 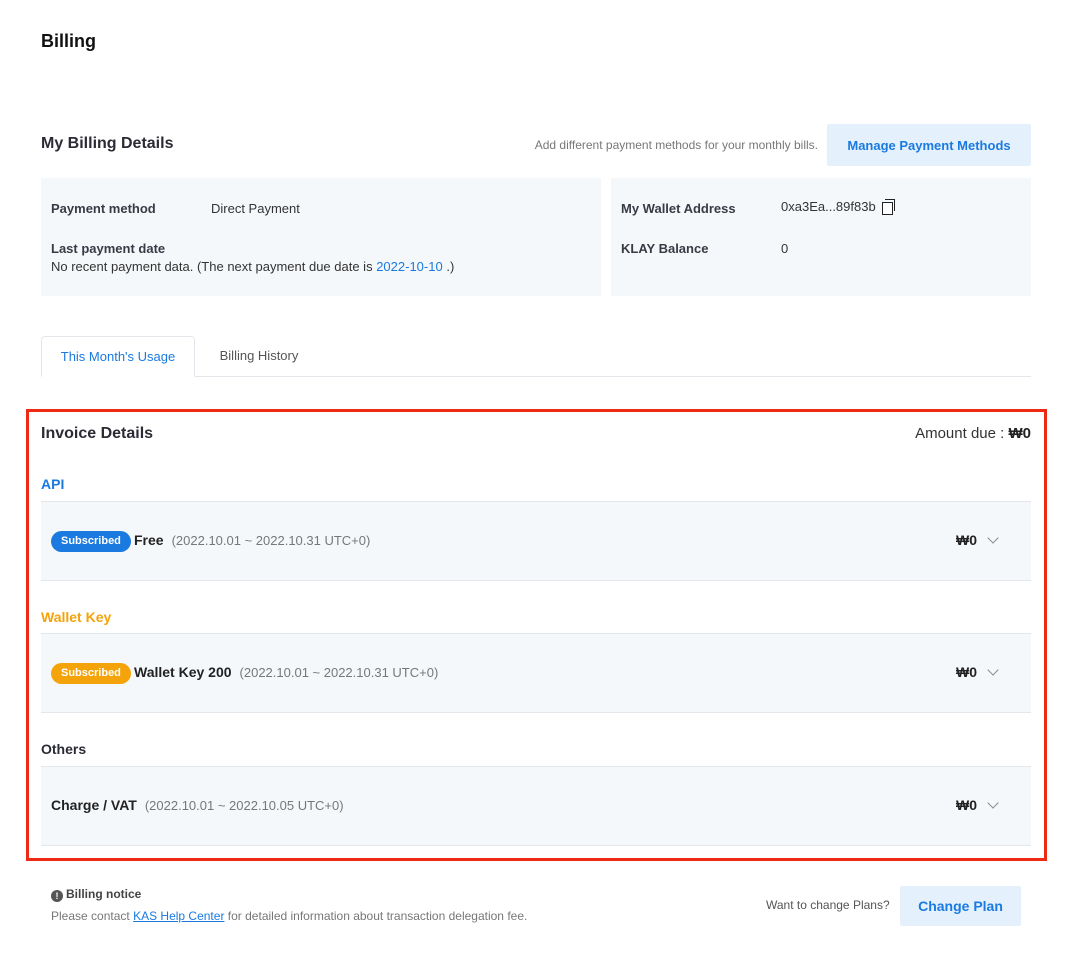 I want to click on kas-help-center-link: KAS Help Center, so click(x=178, y=916).